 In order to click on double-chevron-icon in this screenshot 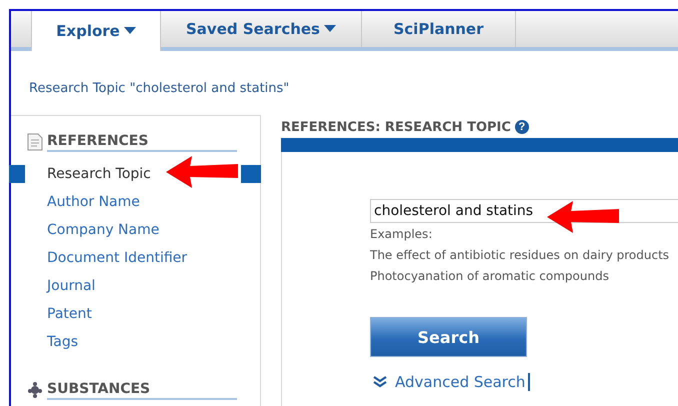, I will do `click(380, 382)`.